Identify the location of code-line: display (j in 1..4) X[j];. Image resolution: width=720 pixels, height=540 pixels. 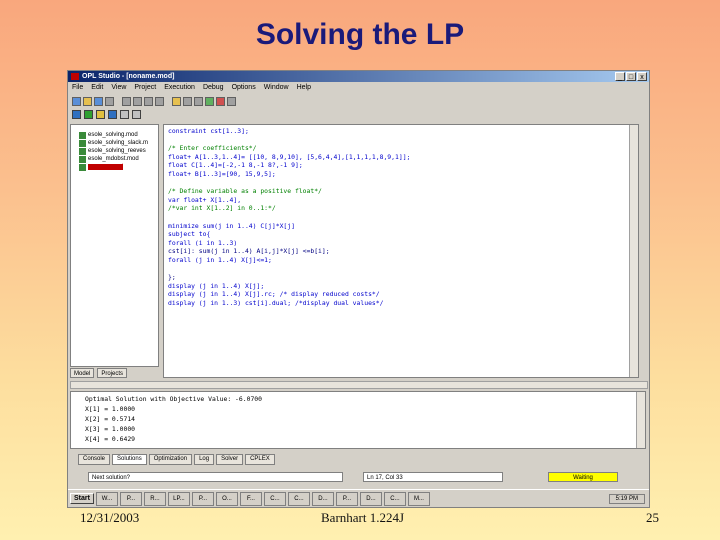
(216, 285).